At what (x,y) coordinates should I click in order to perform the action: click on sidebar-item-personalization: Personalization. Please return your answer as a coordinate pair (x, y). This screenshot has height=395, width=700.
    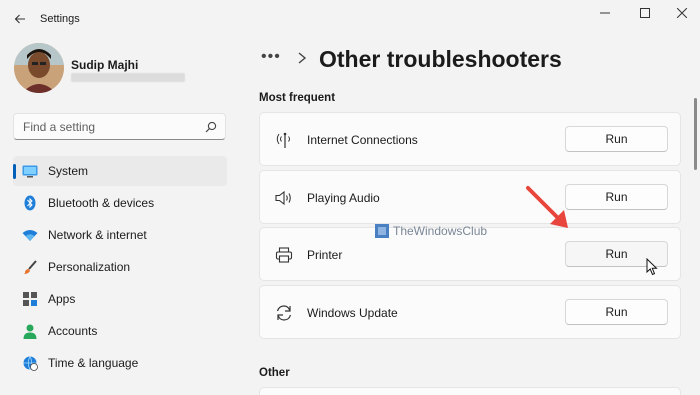
    Looking at the image, I should click on (120, 267).